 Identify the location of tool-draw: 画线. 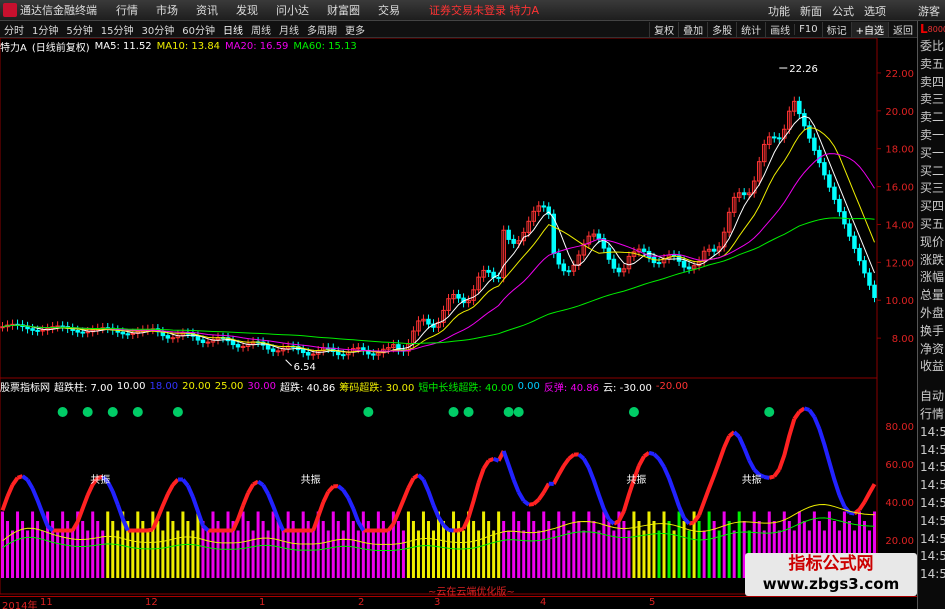
(779, 29).